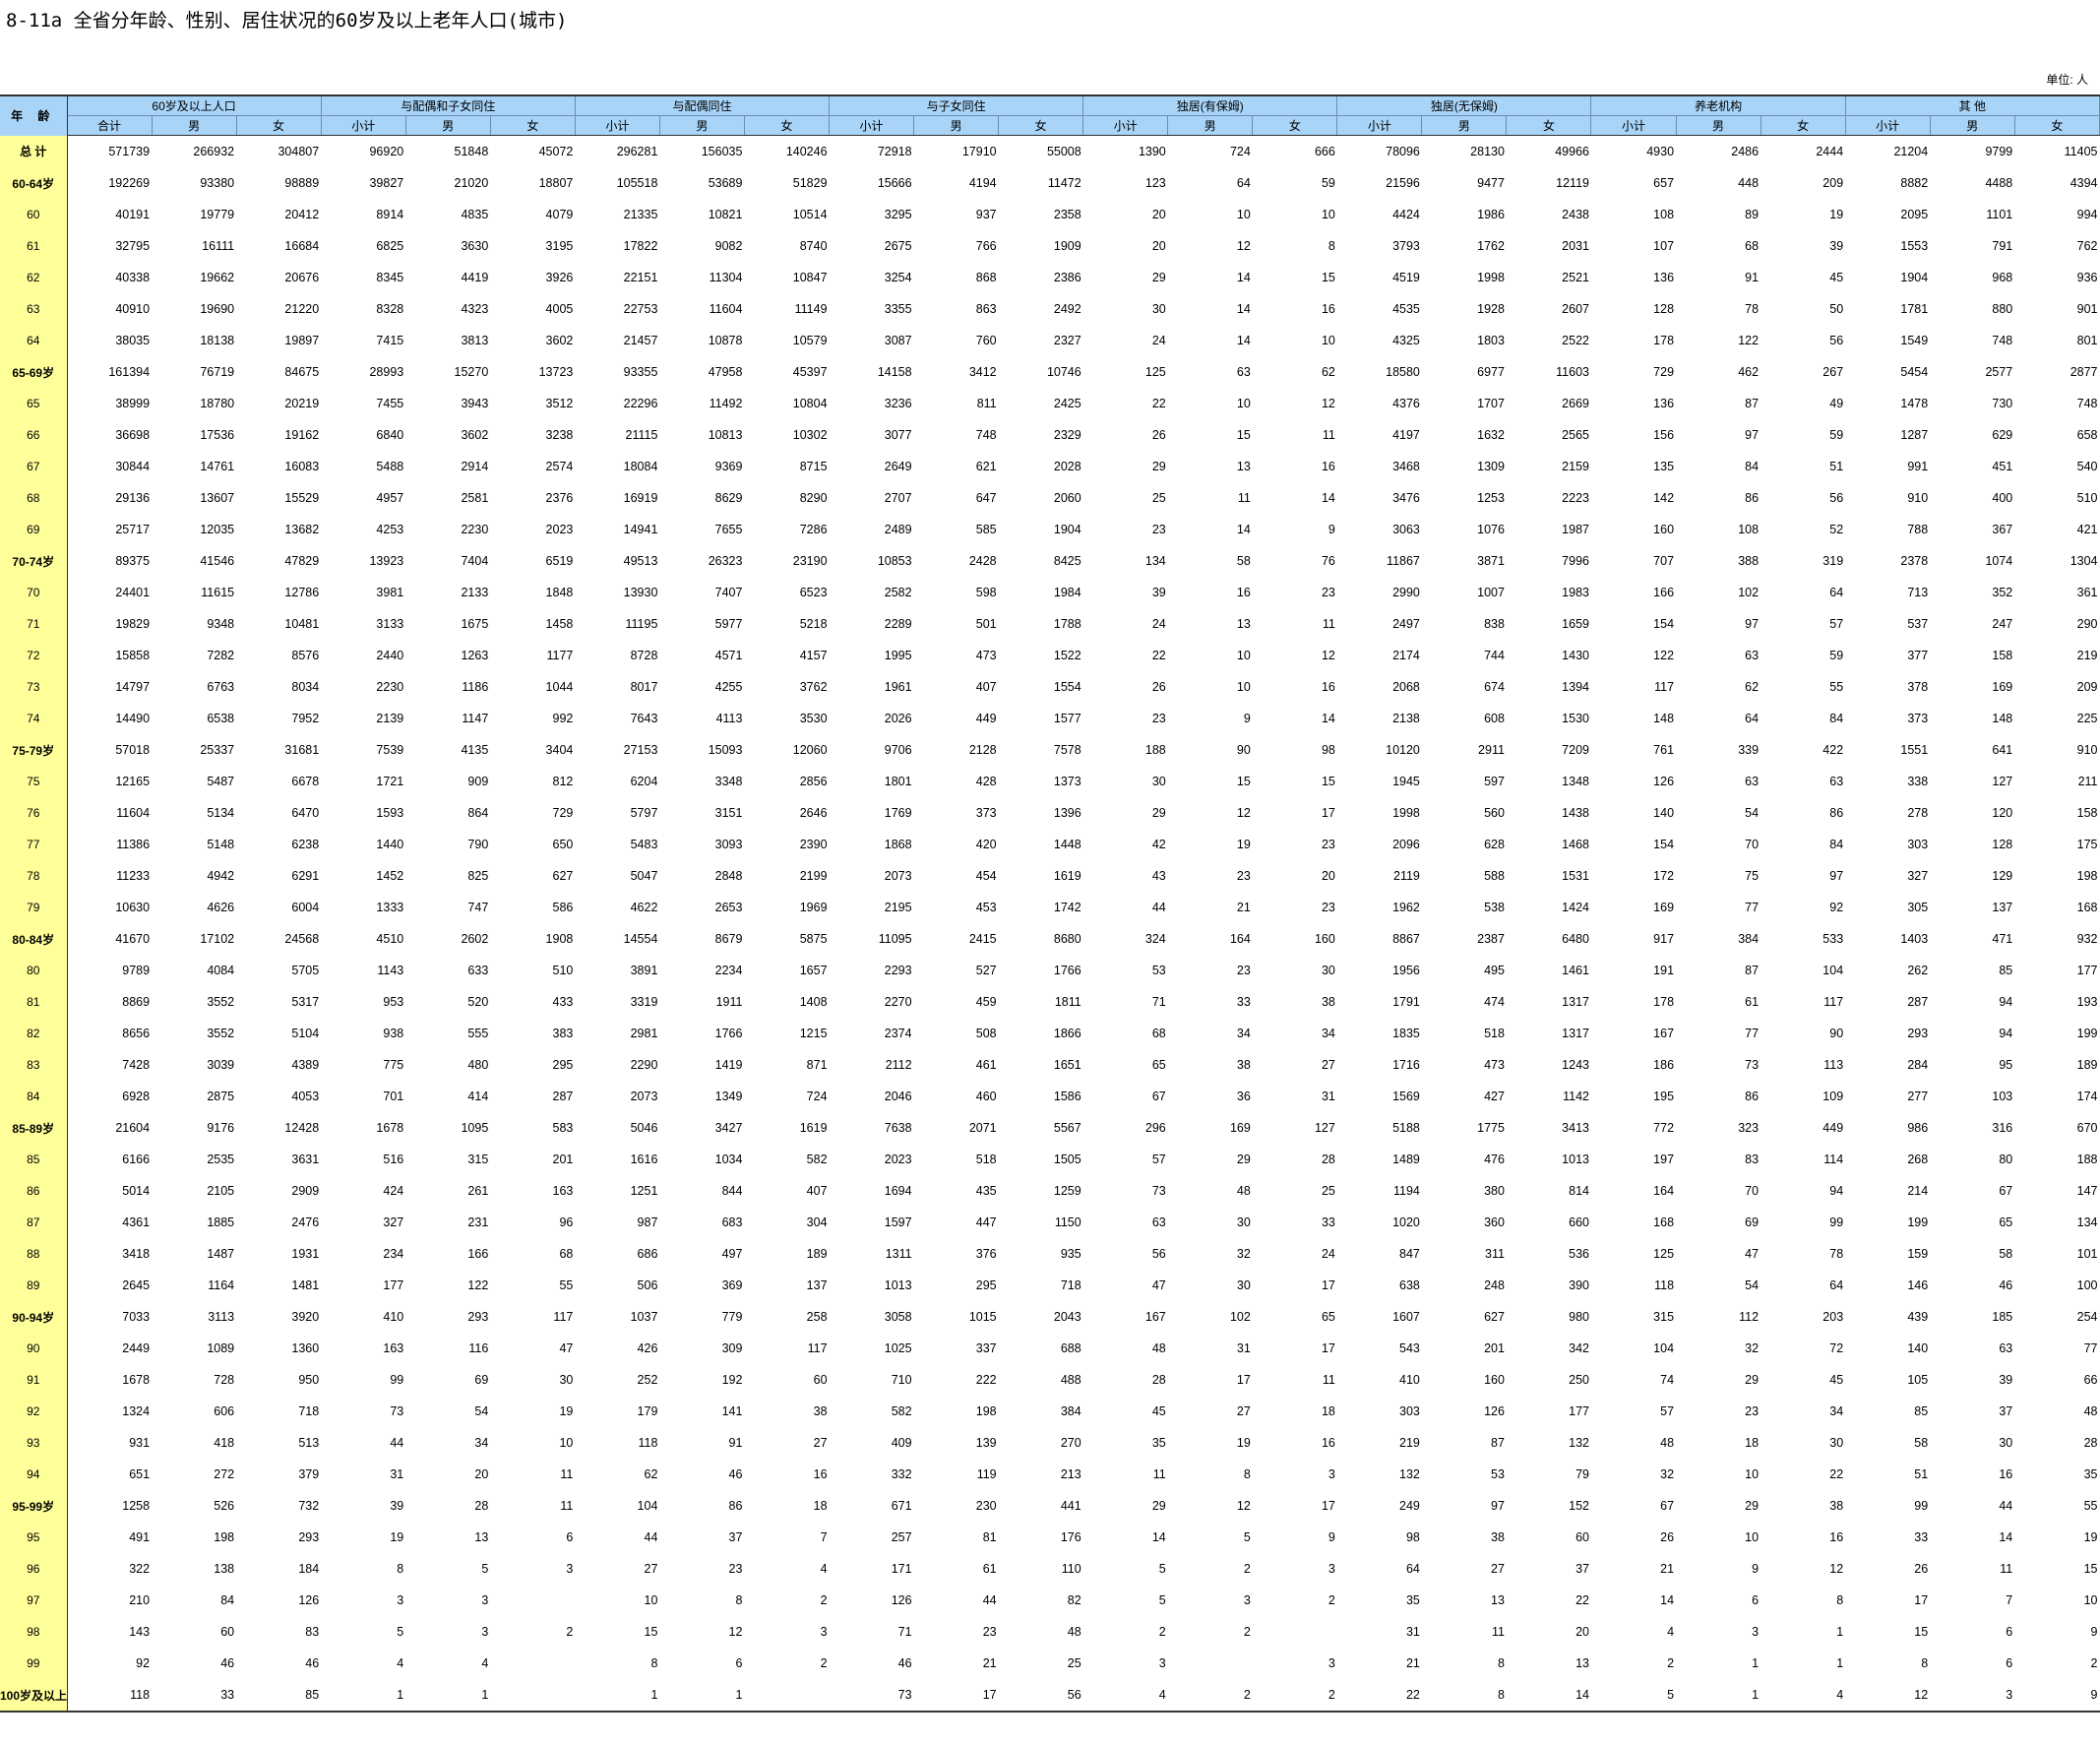 This screenshot has height=1745, width=2100. Describe the element at coordinates (1243, 1411) in the screenshot. I see `value-cell: 27` at that location.